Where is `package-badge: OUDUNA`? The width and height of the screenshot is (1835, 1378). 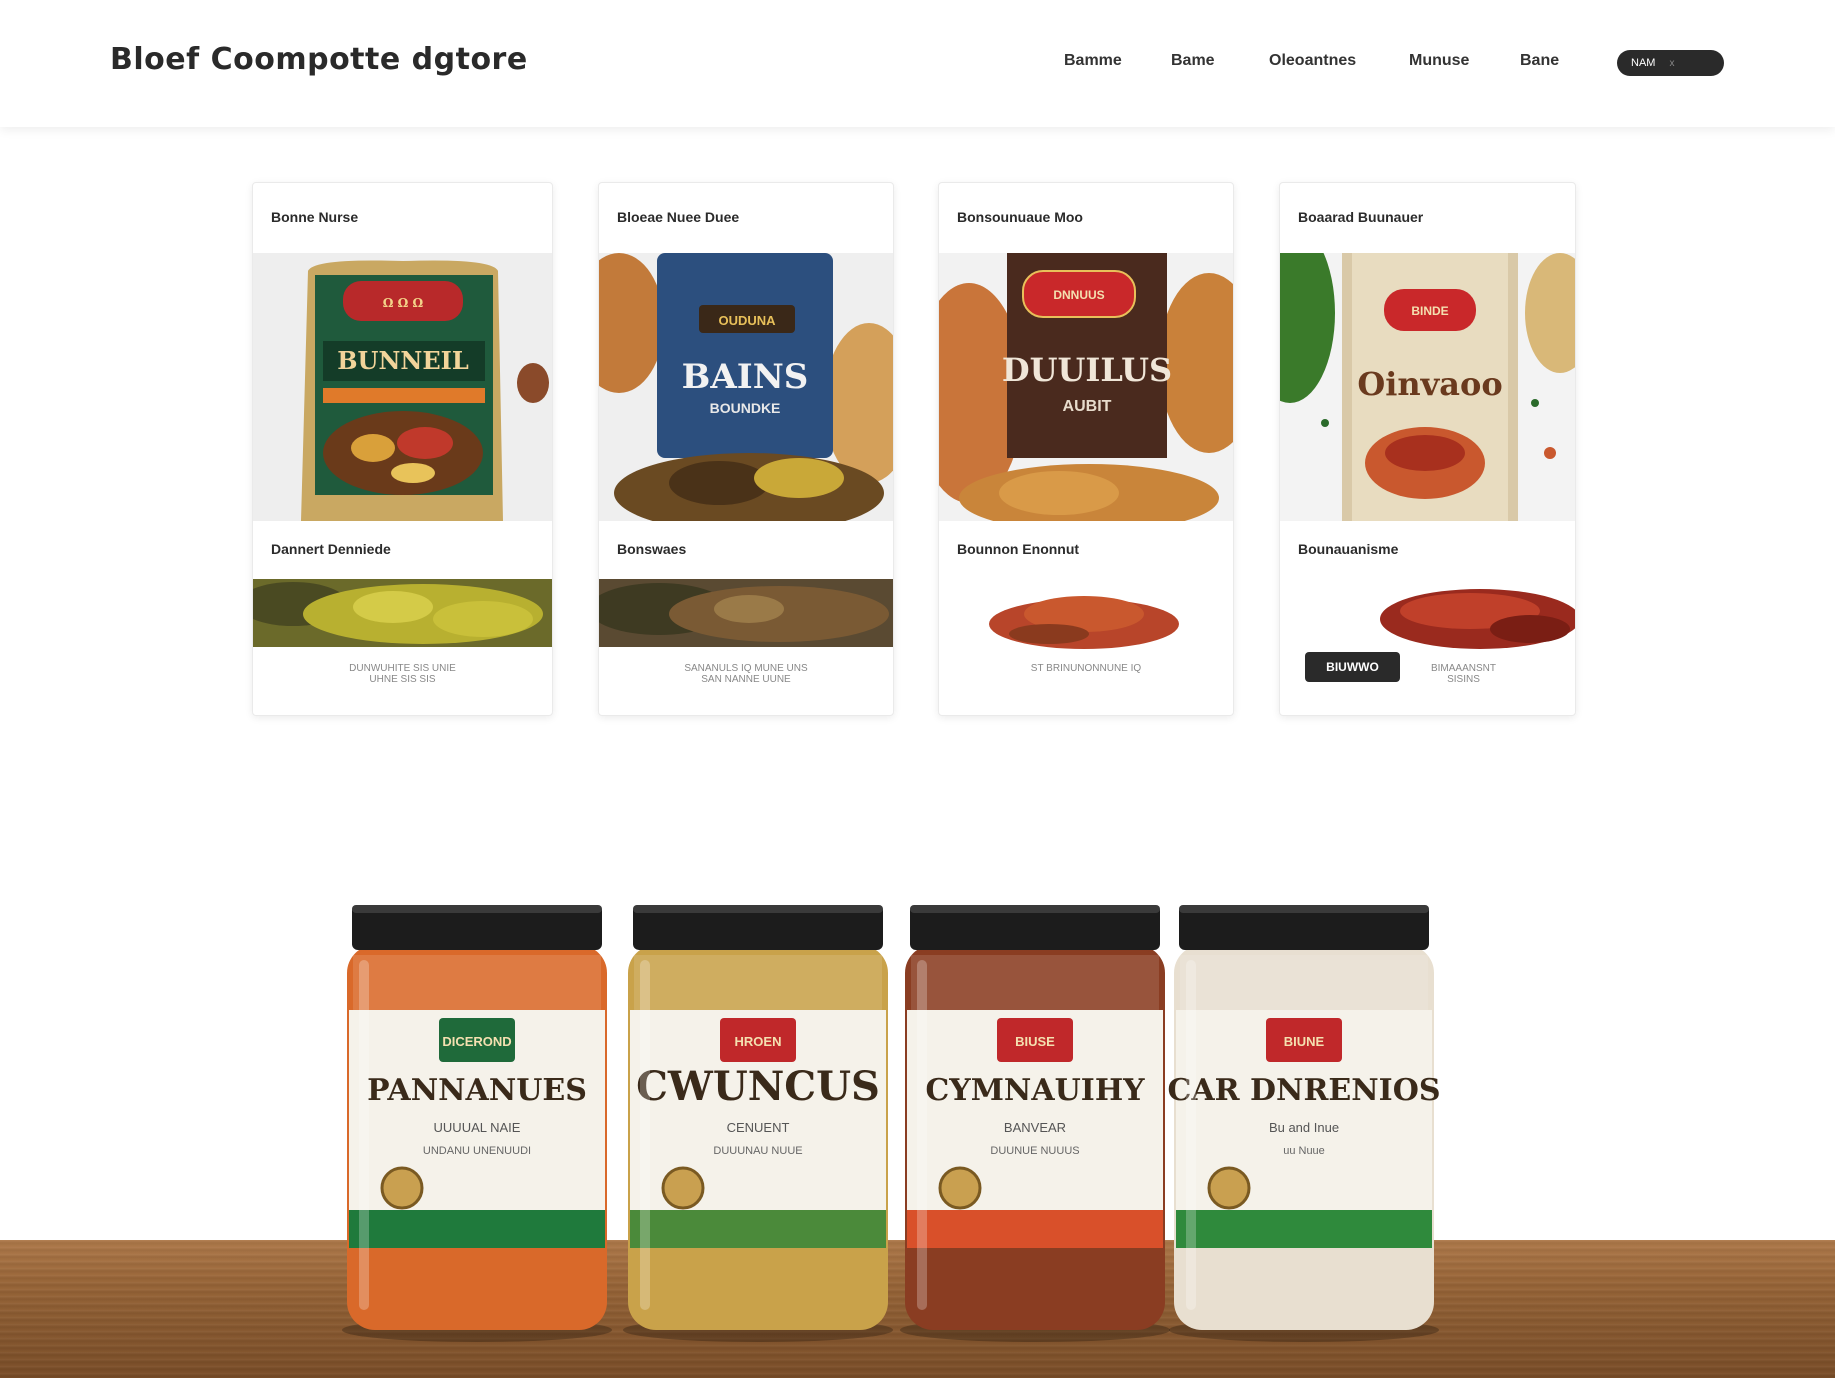 package-badge: OUDUNA is located at coordinates (747, 320).